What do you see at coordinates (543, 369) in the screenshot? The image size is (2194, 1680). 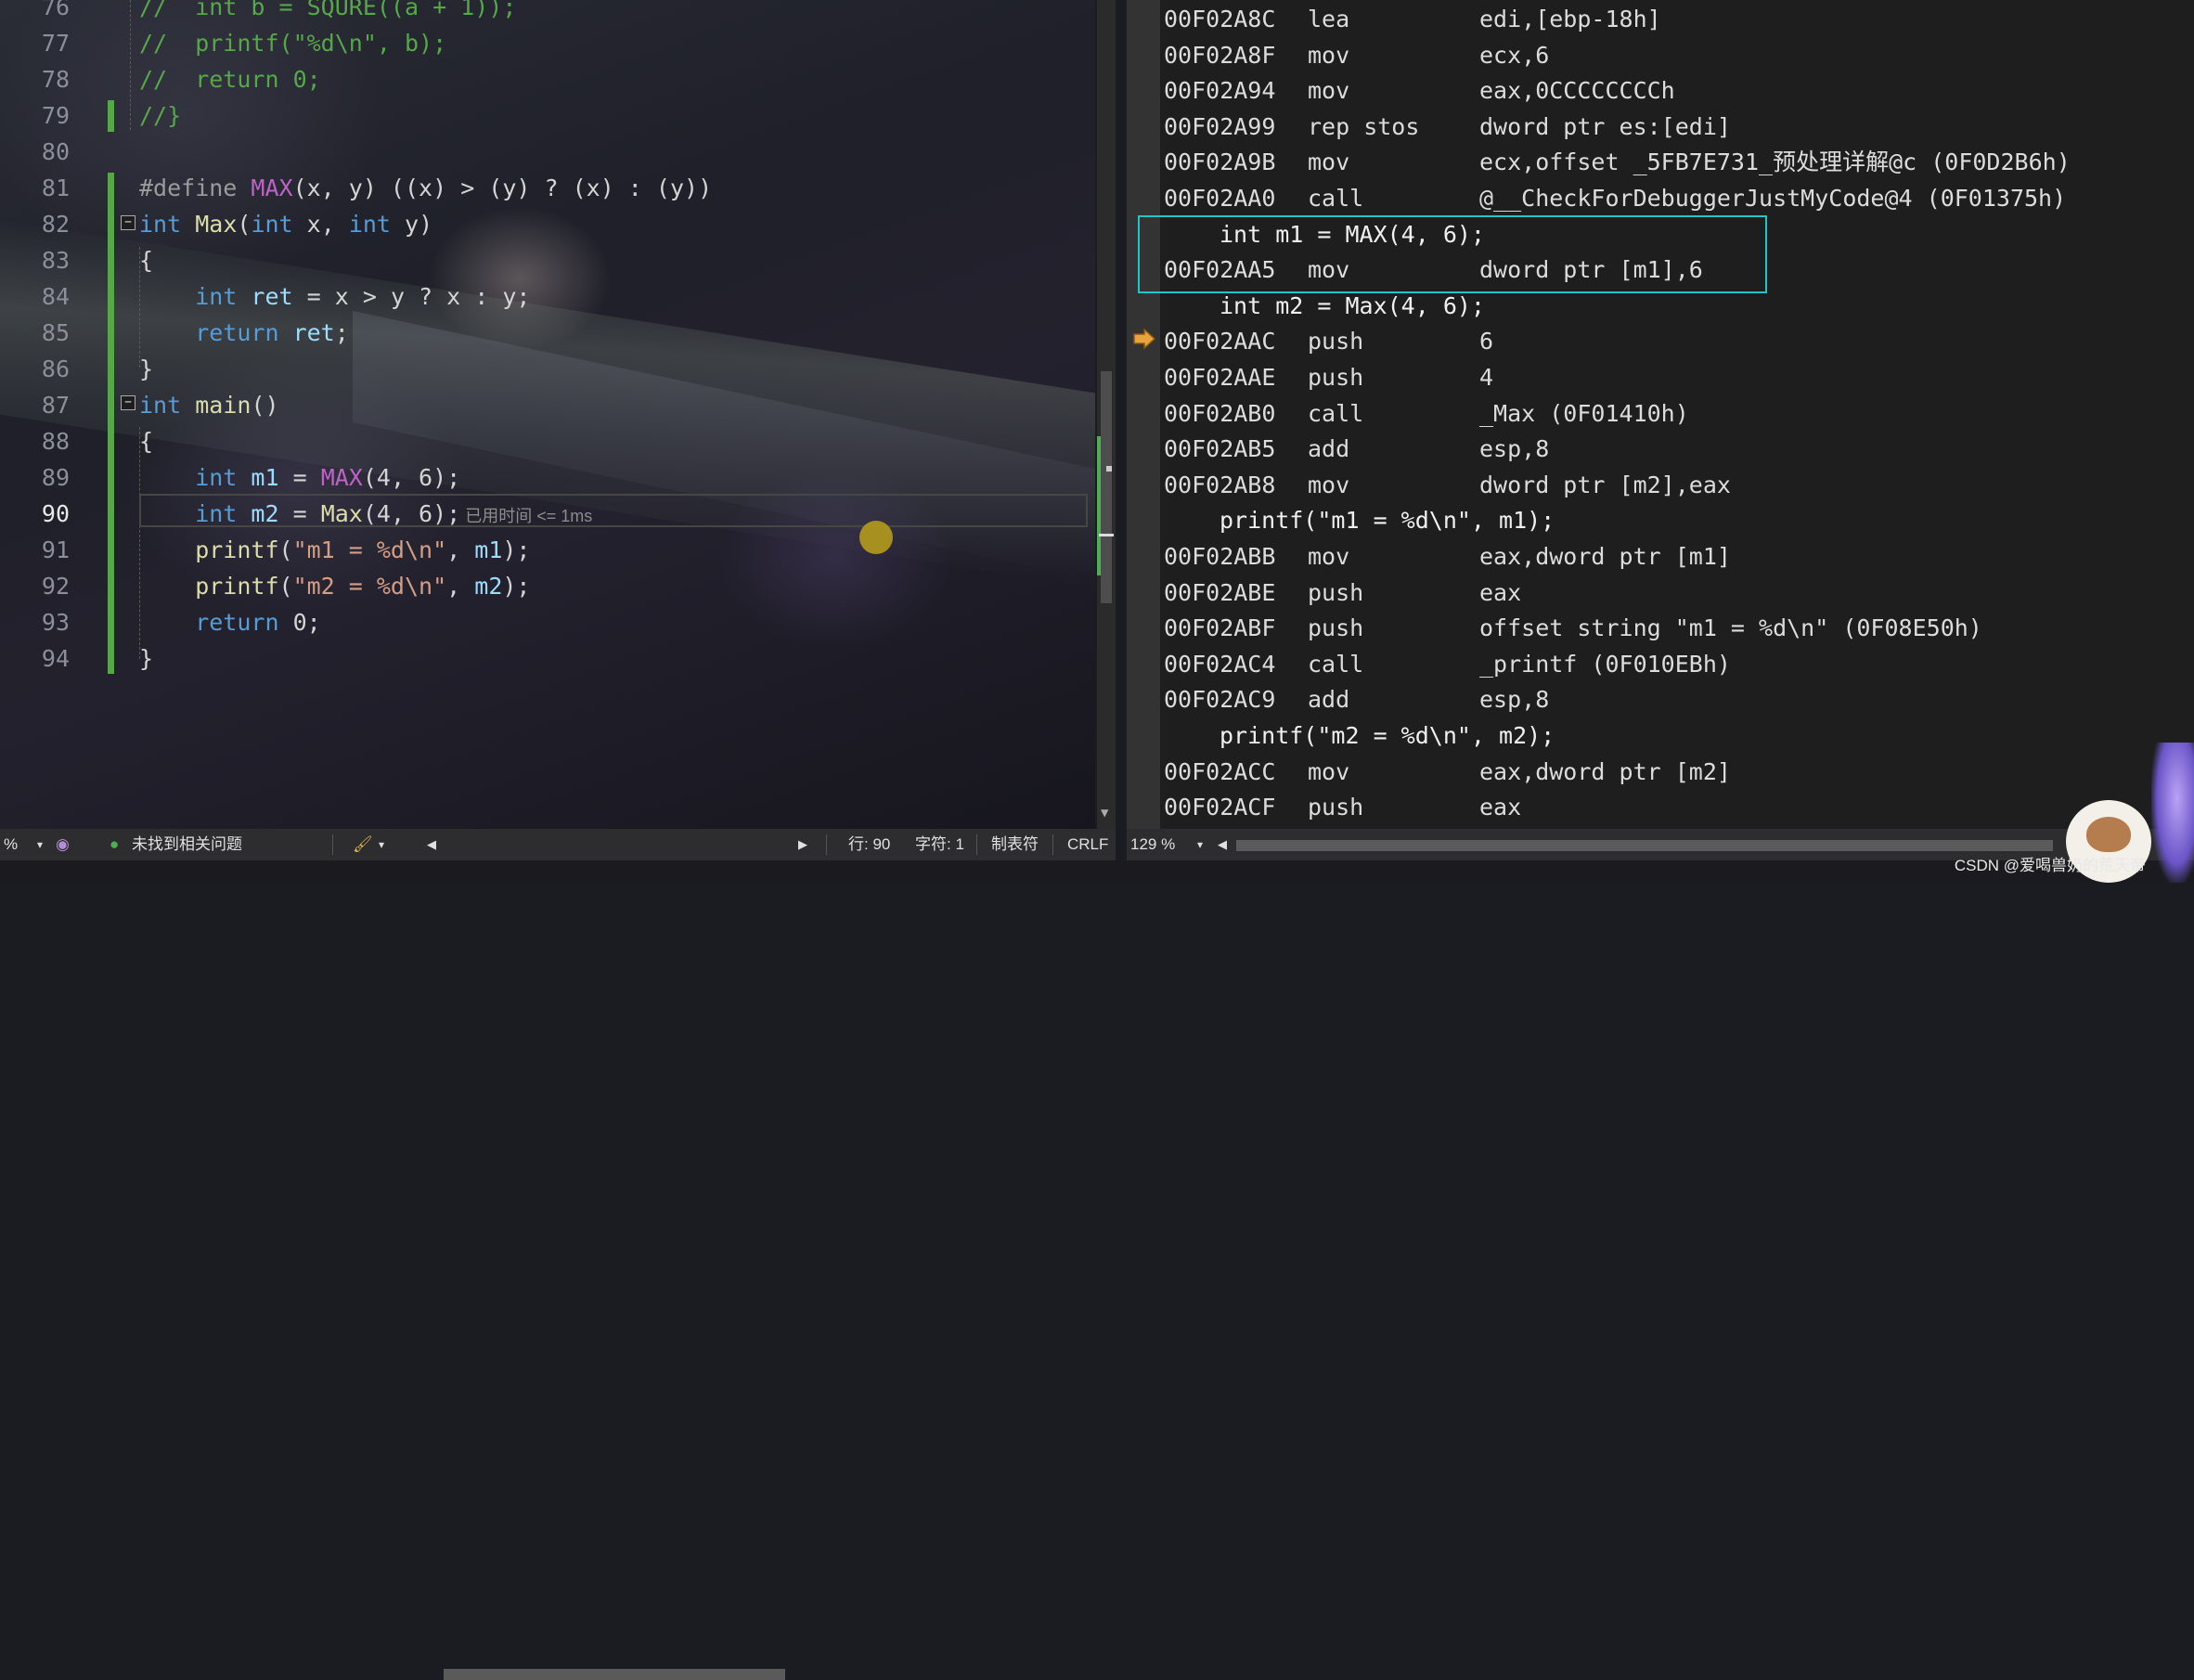 I see `code-line: 86}` at bounding box center [543, 369].